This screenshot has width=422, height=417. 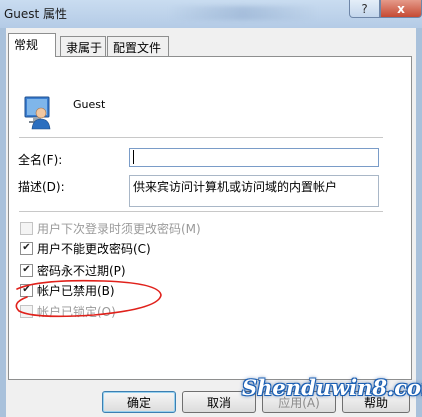 What do you see at coordinates (37, 113) in the screenshot?
I see `user-icon` at bounding box center [37, 113].